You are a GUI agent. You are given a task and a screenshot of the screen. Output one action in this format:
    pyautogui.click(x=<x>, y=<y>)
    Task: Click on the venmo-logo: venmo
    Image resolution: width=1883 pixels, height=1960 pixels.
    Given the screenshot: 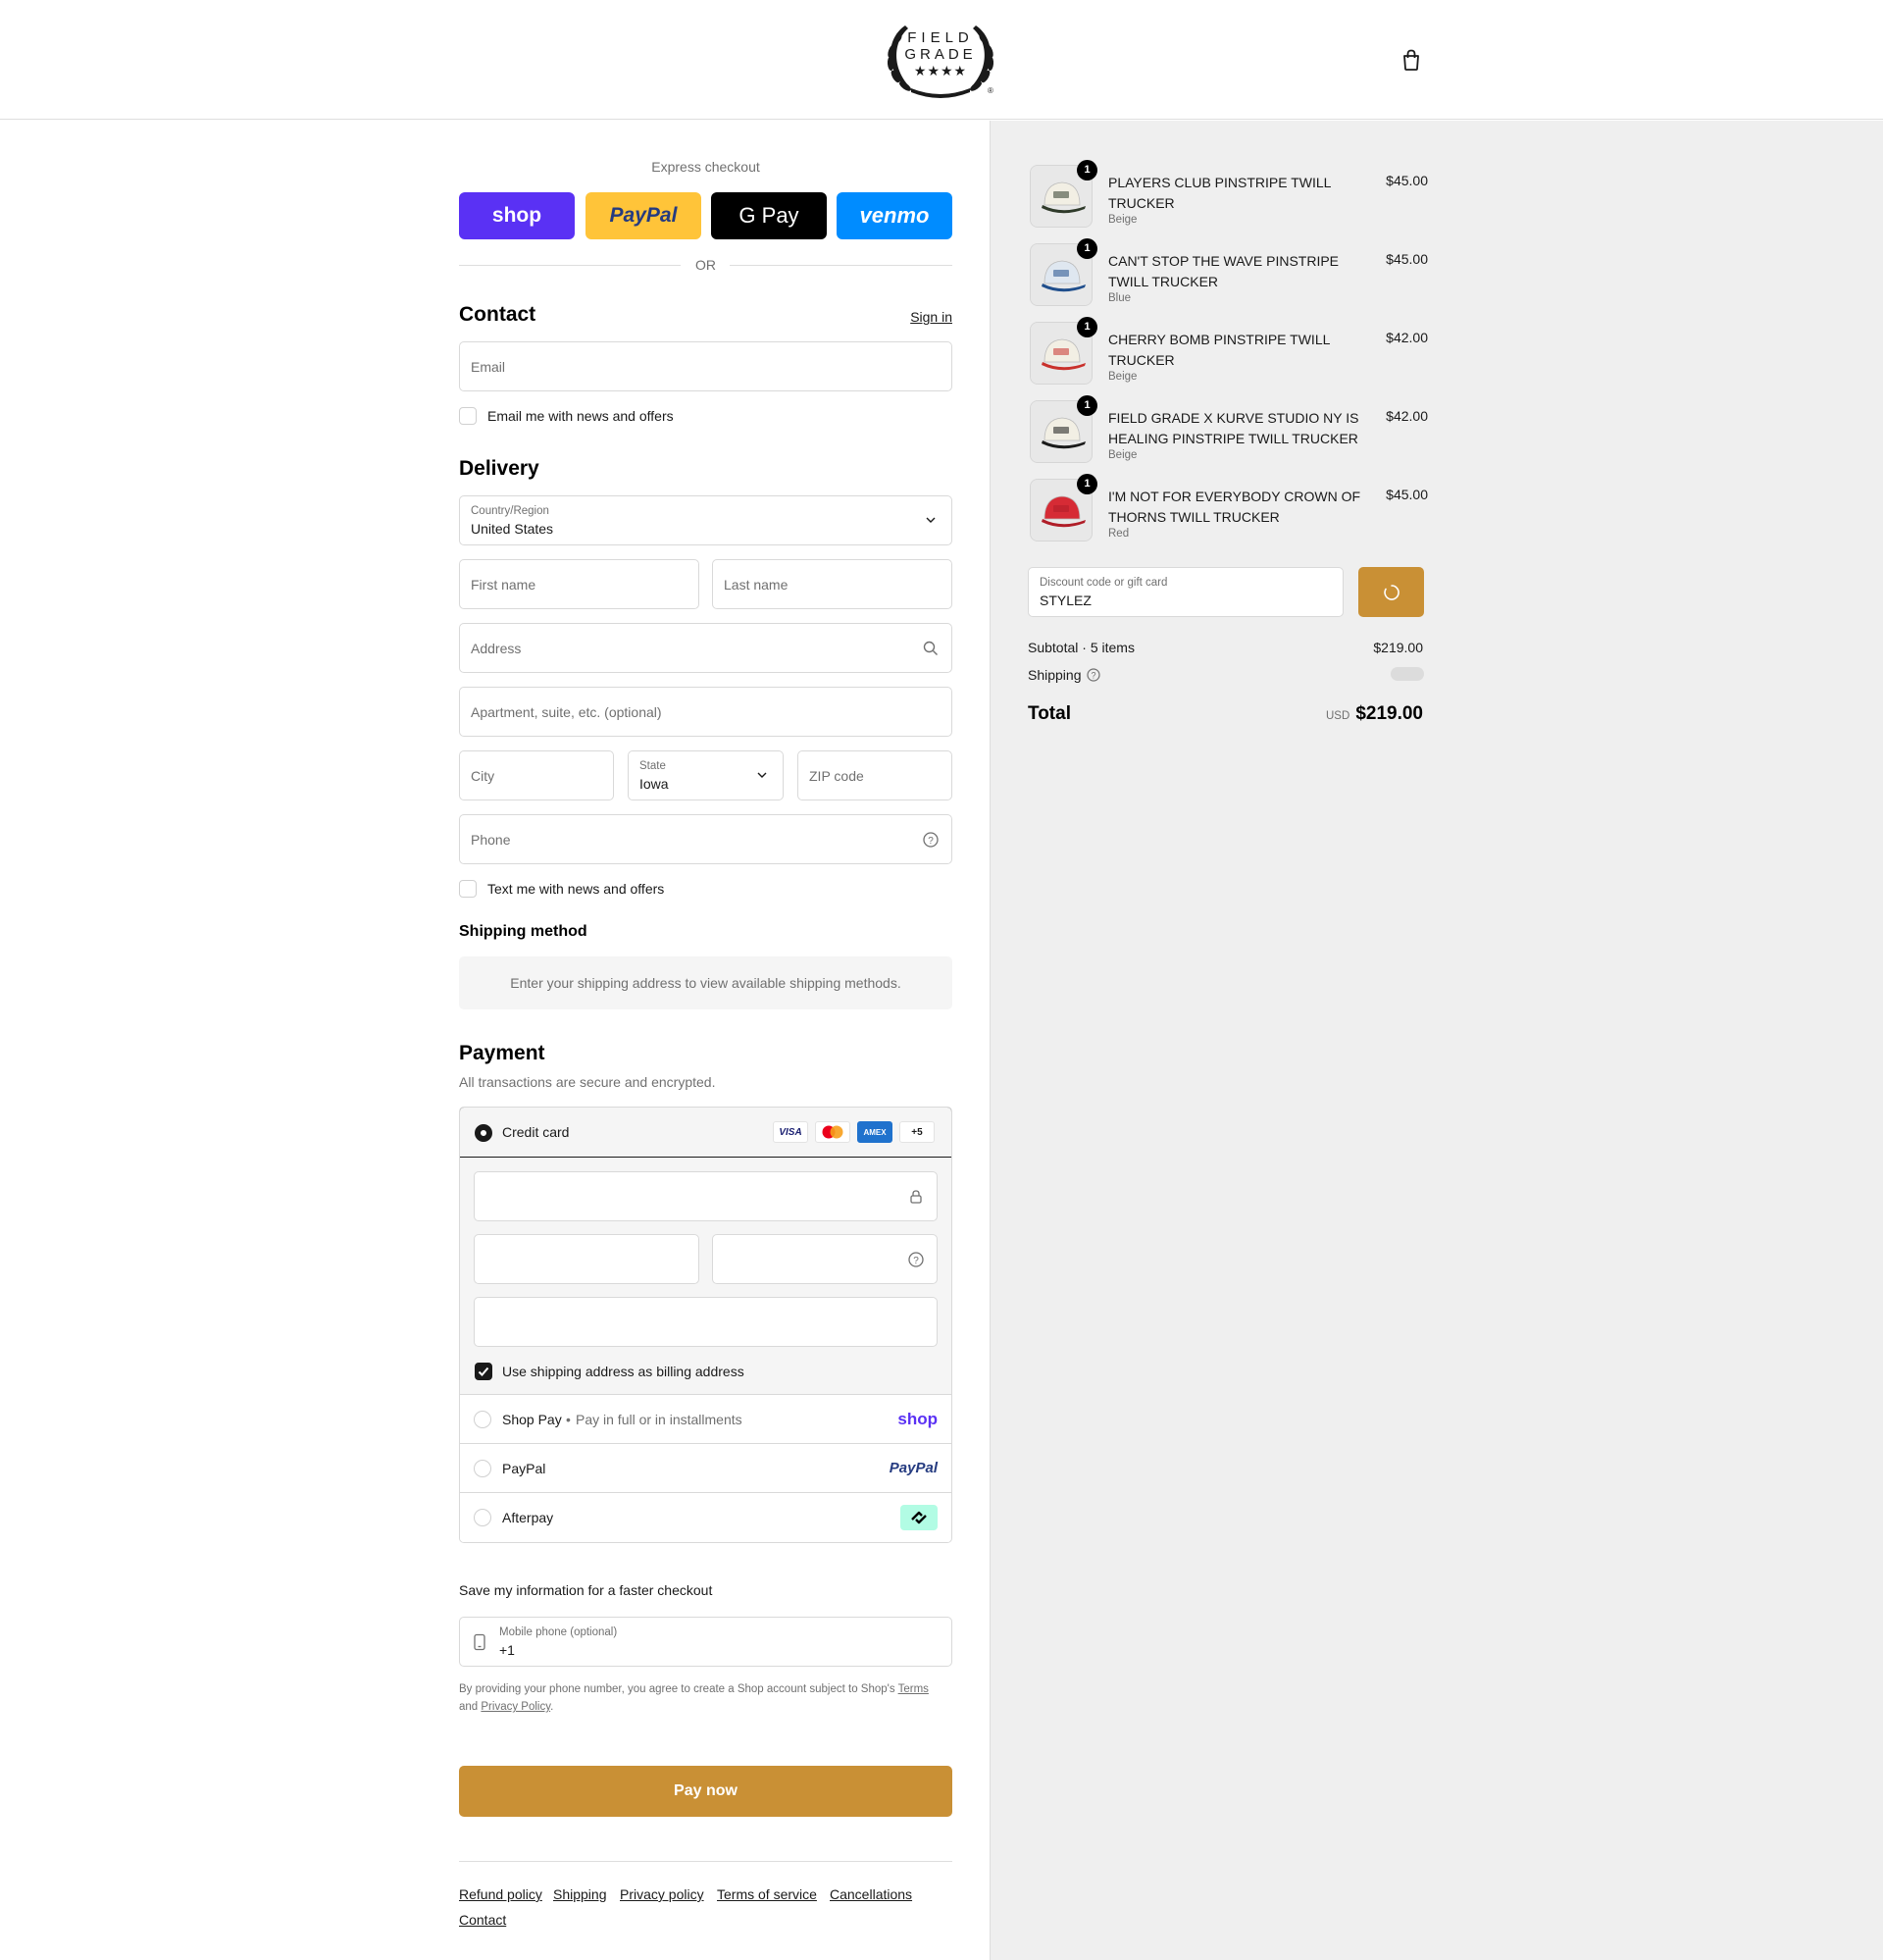 What is the action you would take?
    pyautogui.click(x=894, y=215)
    